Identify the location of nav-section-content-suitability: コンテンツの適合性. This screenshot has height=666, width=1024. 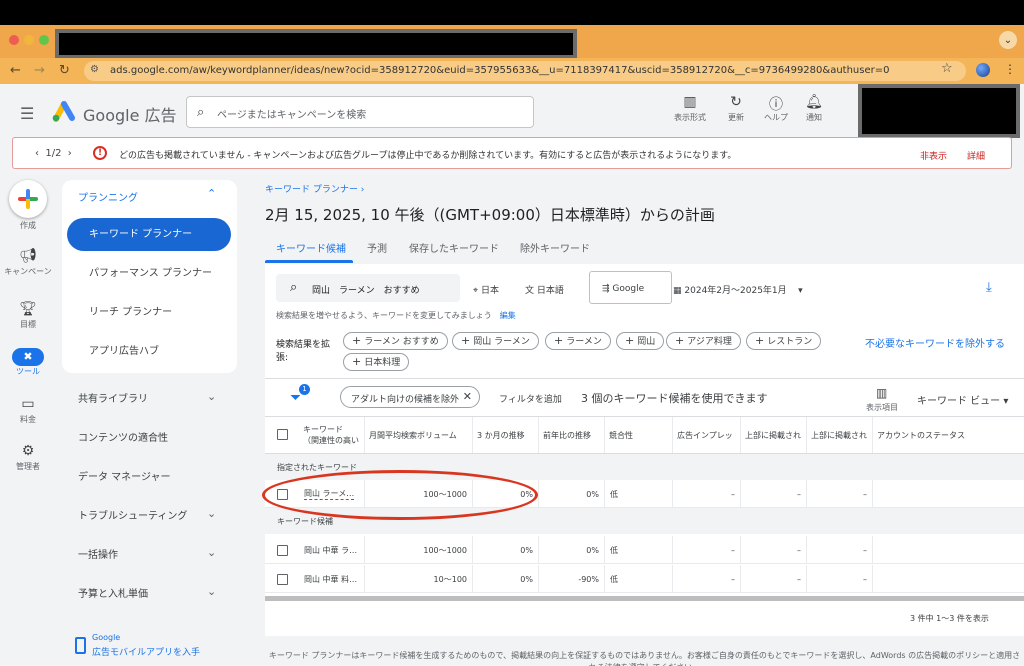
(149, 439).